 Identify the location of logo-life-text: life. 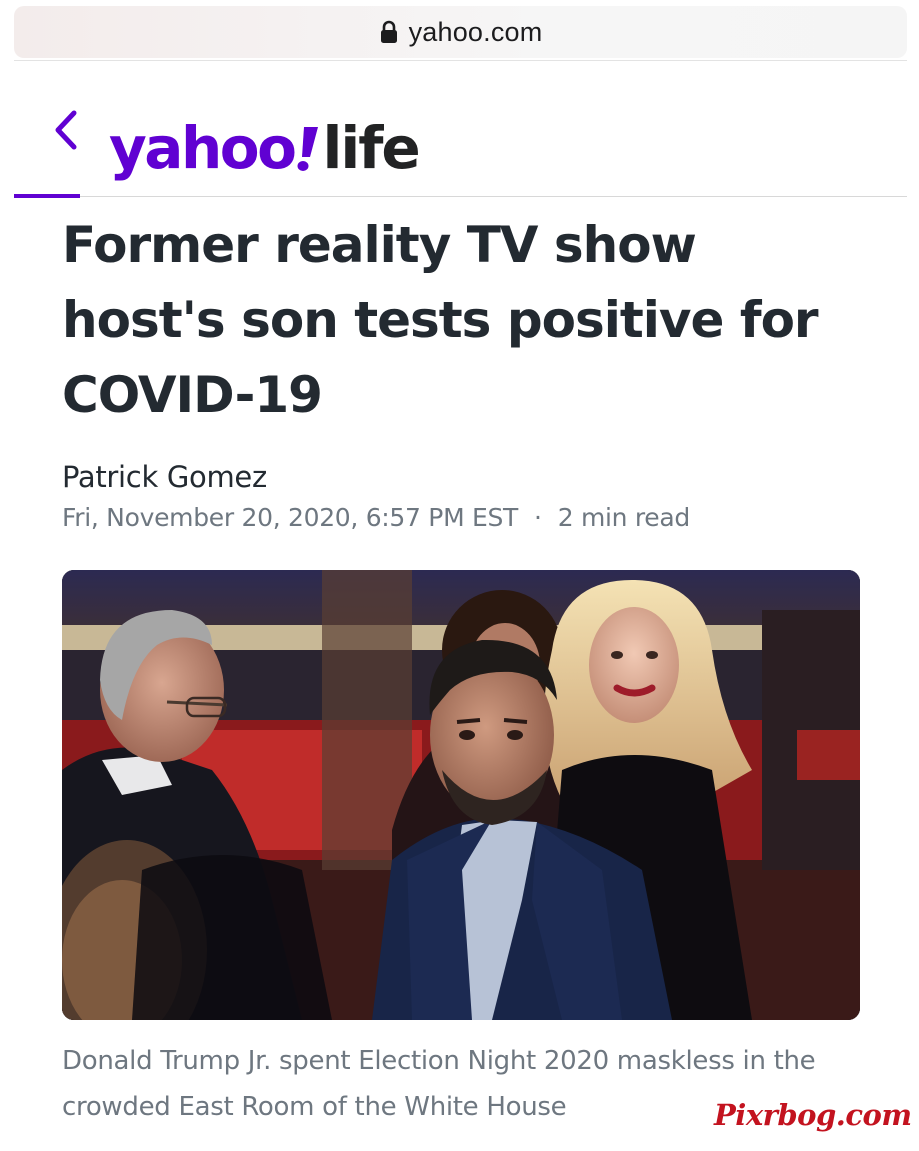
(371, 148).